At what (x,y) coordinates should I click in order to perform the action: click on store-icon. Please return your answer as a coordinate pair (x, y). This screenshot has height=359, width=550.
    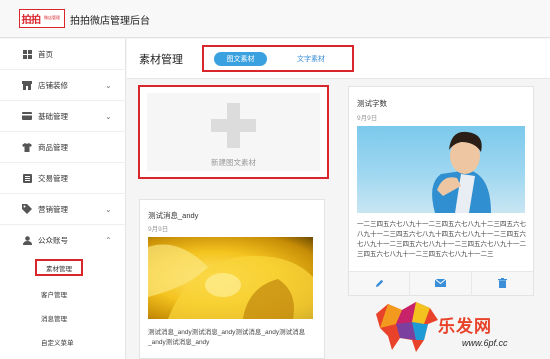
    Looking at the image, I should click on (27, 85).